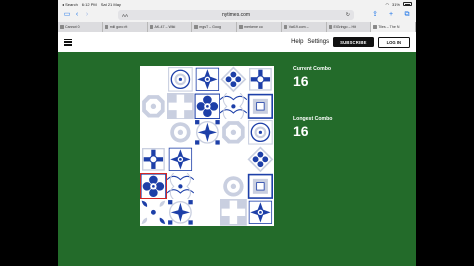  I want to click on login-button: LOG IN, so click(393, 42).